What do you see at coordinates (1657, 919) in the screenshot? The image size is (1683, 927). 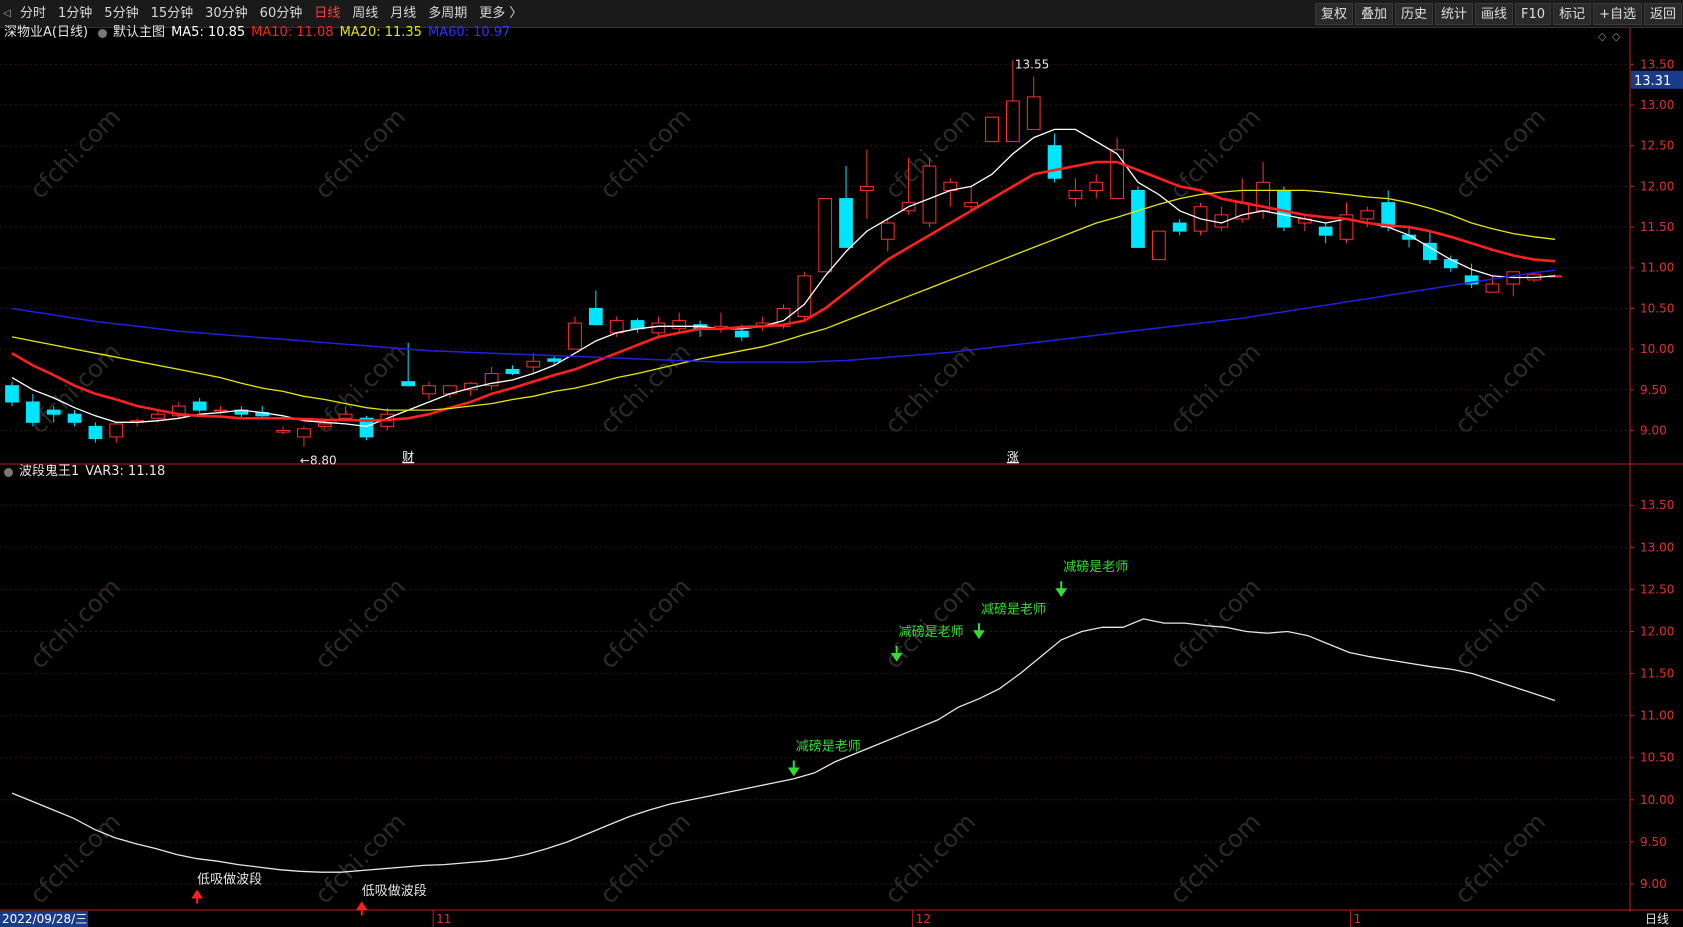 I see `period-label: 日线` at bounding box center [1657, 919].